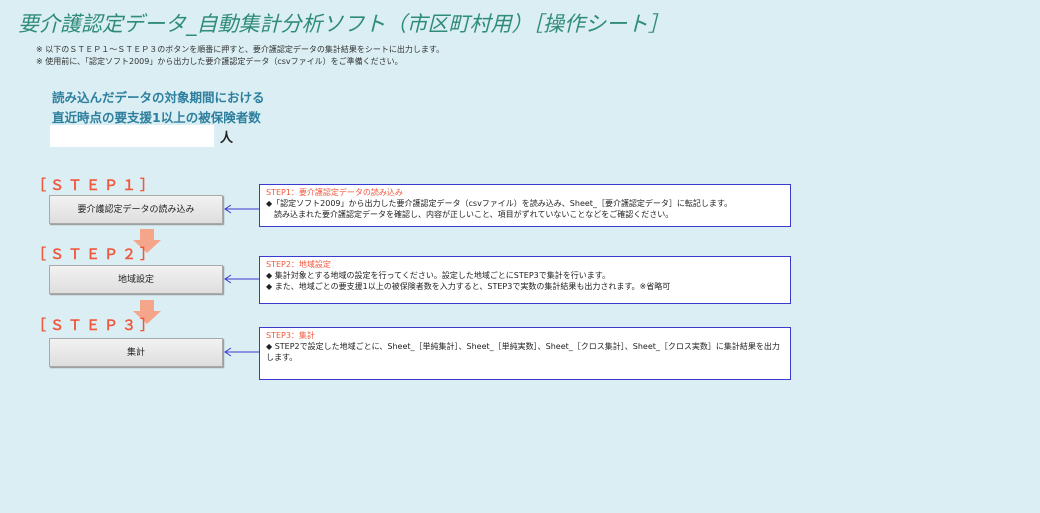  What do you see at coordinates (158, 97) in the screenshot?
I see `count-label-line1: 読み込んだデータの対象期間における` at bounding box center [158, 97].